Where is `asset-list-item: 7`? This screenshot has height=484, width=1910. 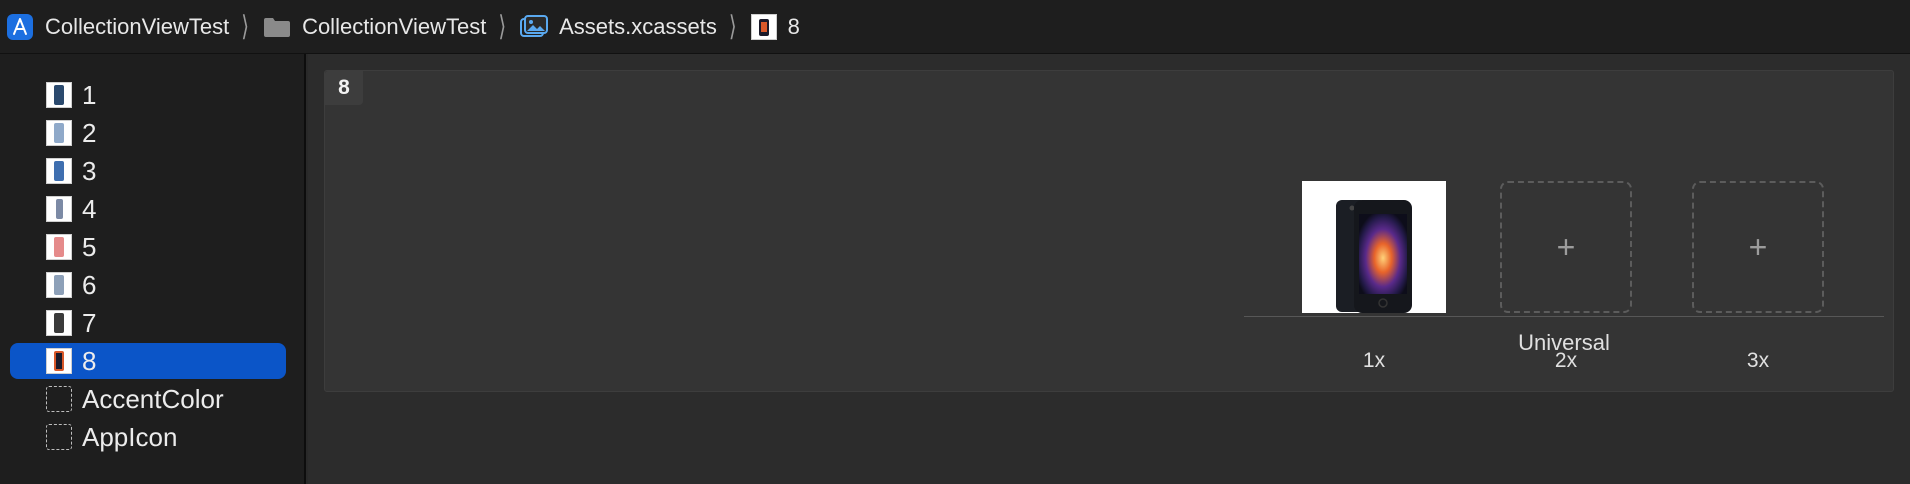
asset-list-item: 7 is located at coordinates (148, 323).